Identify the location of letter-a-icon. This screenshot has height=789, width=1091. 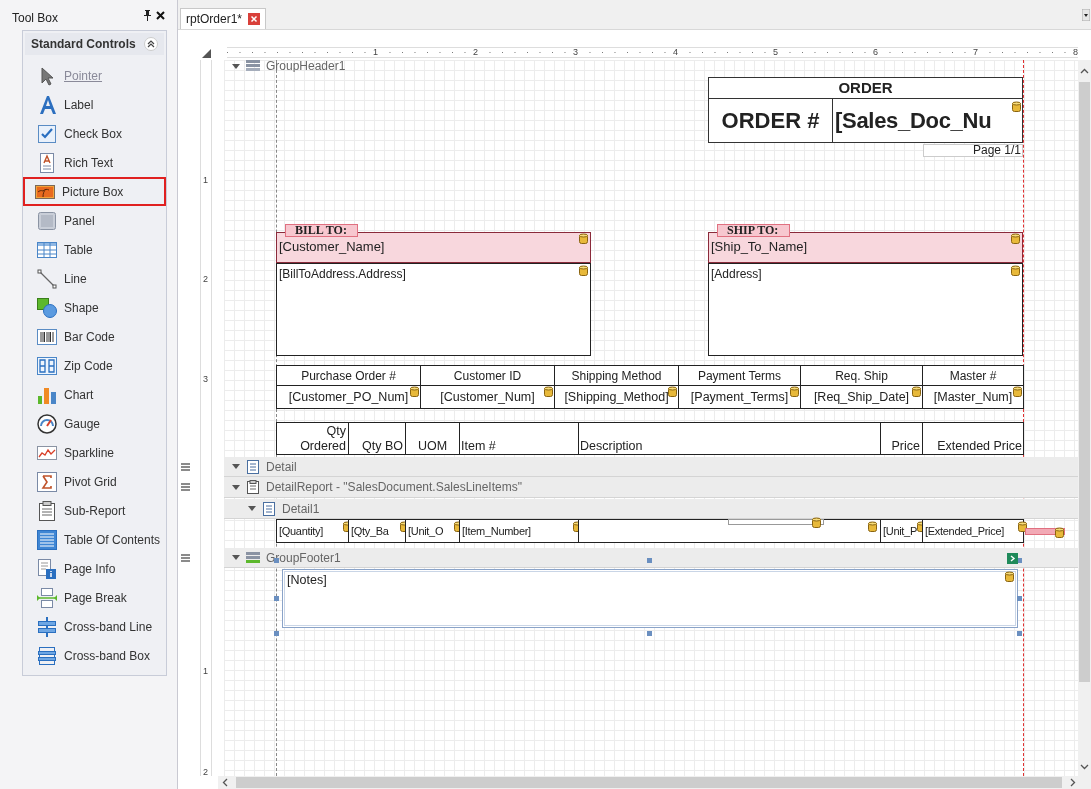
(47, 104).